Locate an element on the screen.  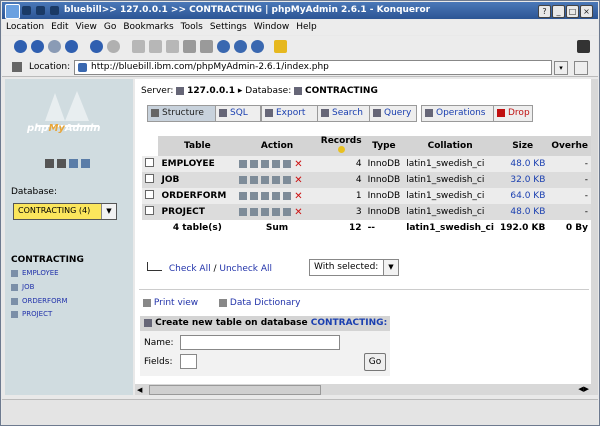
kde-gear-icon is located at coordinates (583, 46).